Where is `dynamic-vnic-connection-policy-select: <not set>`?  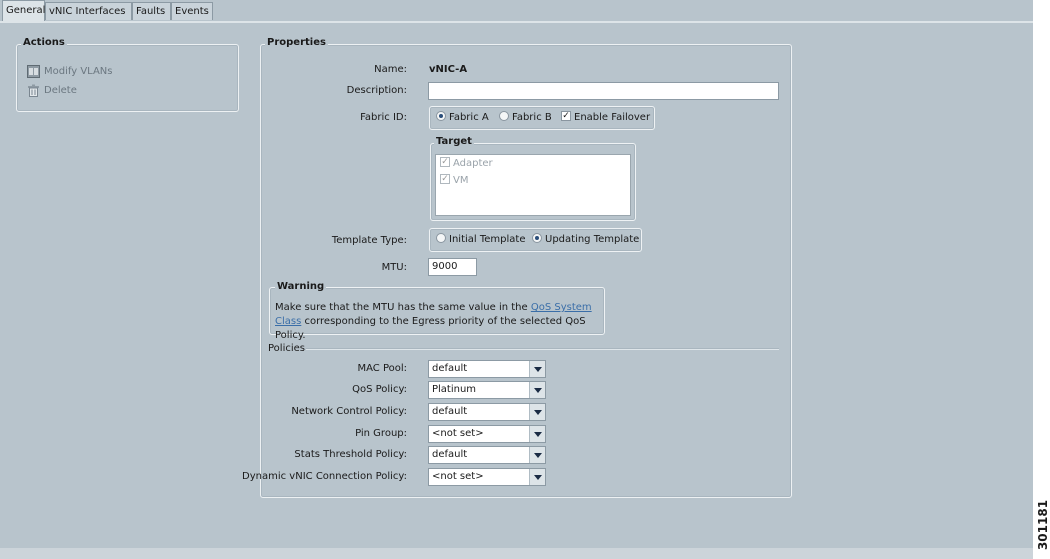 dynamic-vnic-connection-policy-select: <not set> is located at coordinates (487, 477).